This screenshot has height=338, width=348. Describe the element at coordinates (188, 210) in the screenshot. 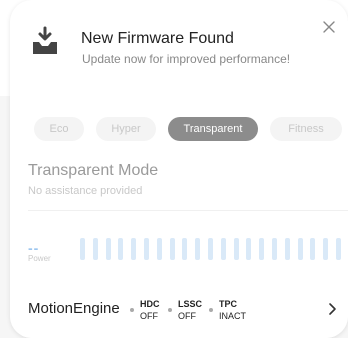

I see `divider` at that location.